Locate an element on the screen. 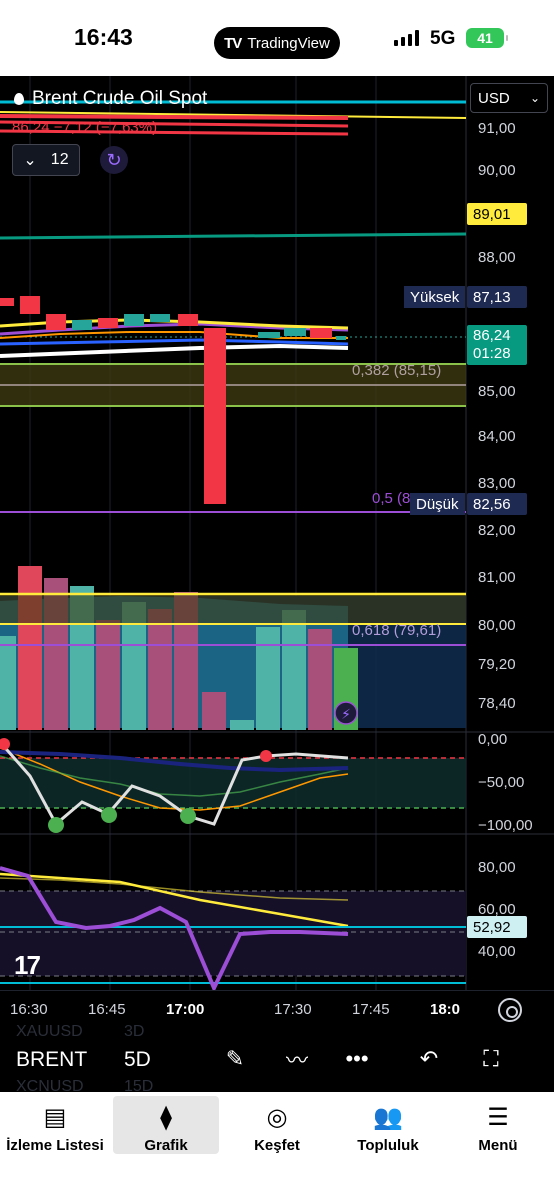 The height and width of the screenshot is (1200, 554). time-axis-label: 17:30 is located at coordinates (293, 1009).